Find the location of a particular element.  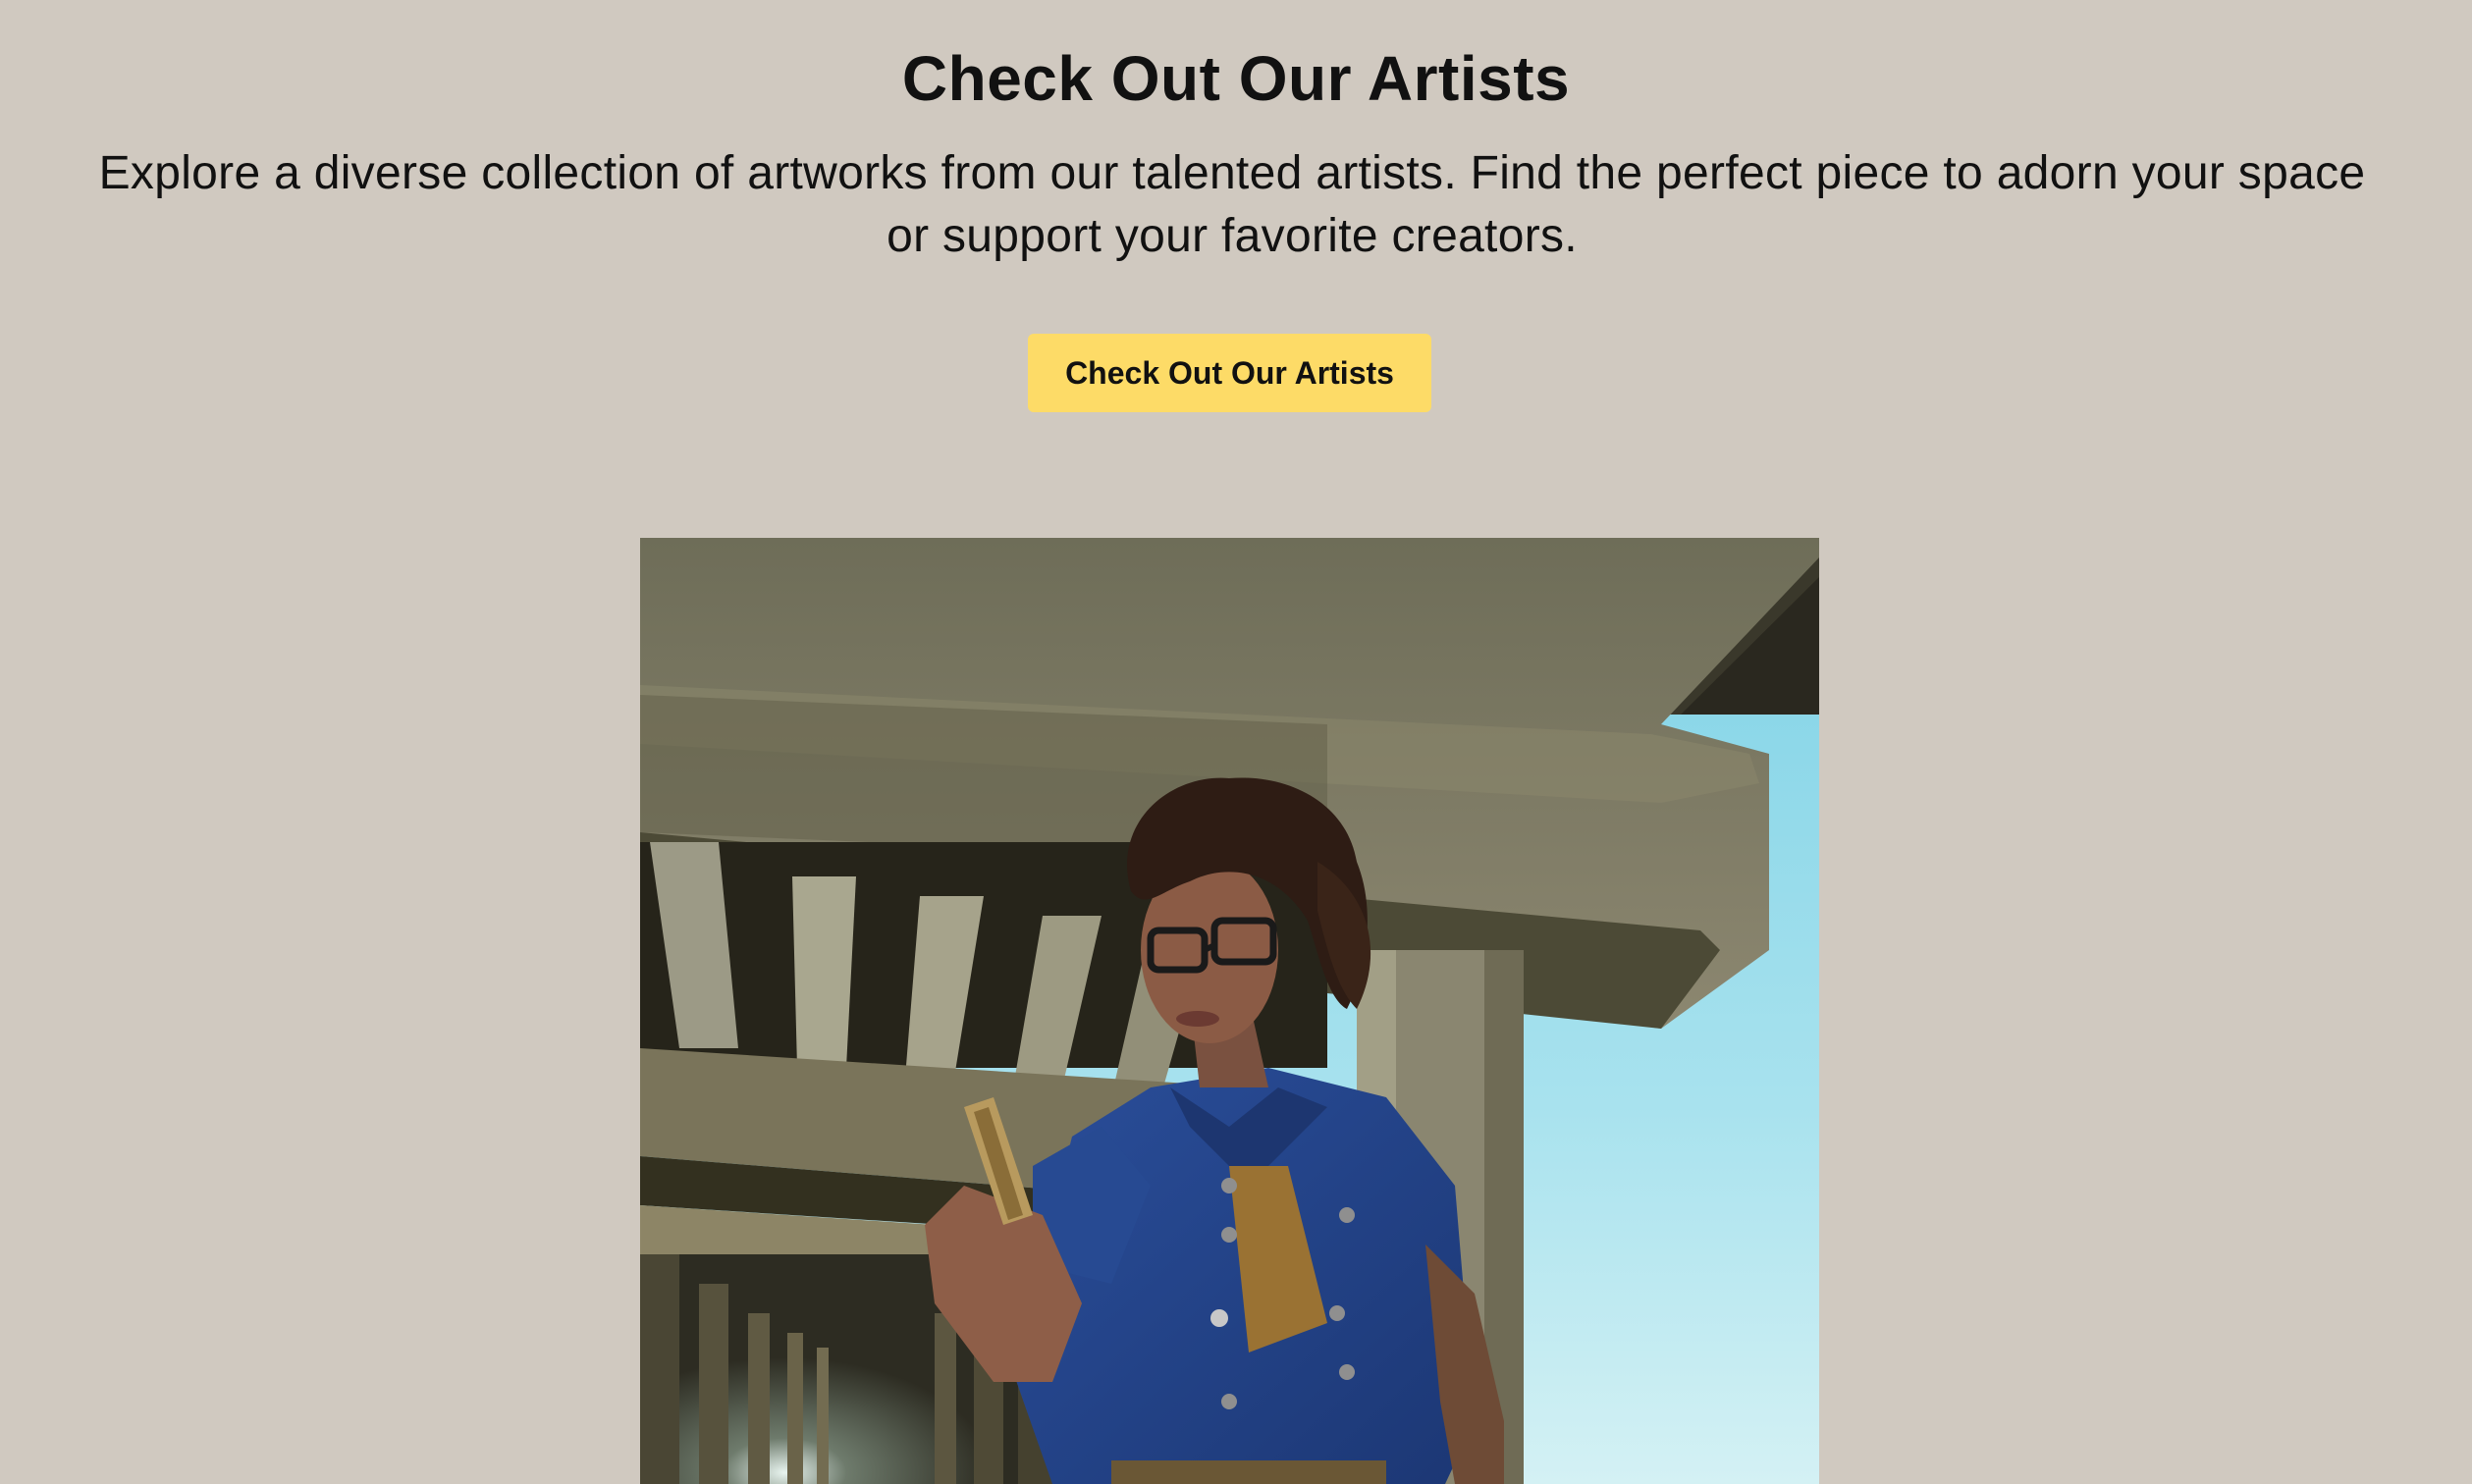

check-out-artists-button: Check Out Our Artists is located at coordinates (1229, 373).